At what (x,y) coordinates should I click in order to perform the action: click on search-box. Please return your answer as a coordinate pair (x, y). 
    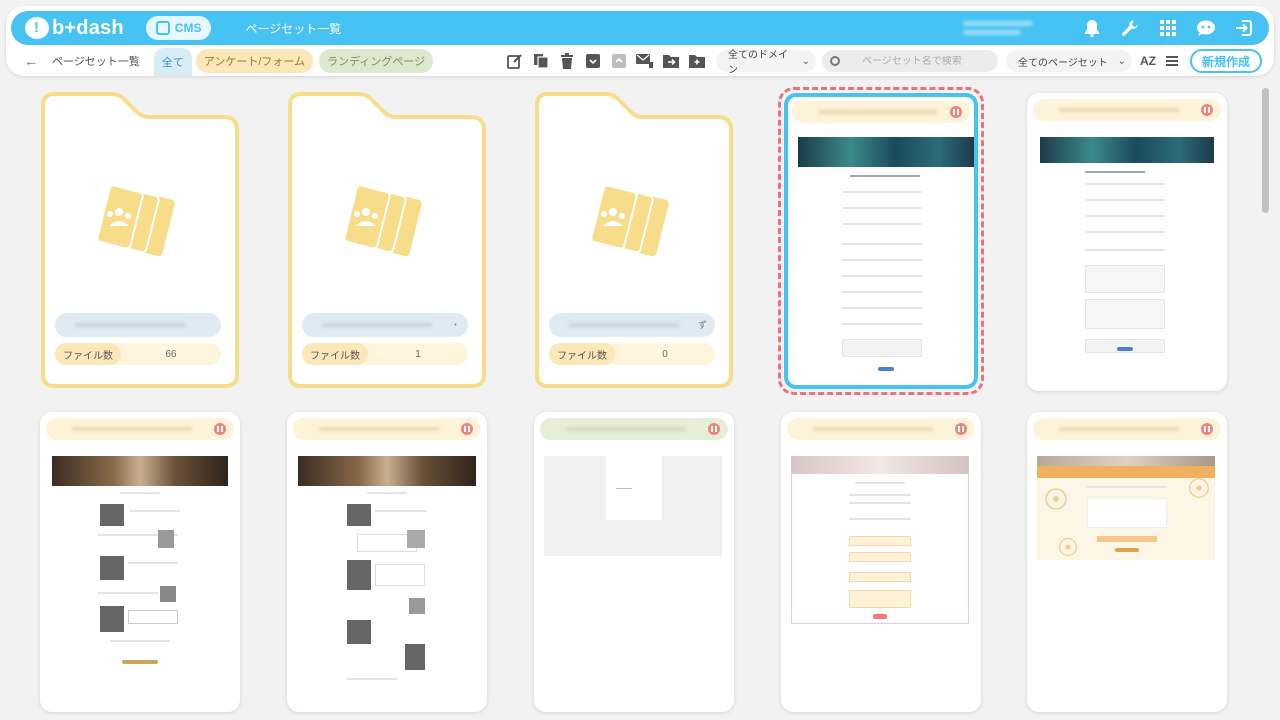
    Looking at the image, I should click on (909, 61).